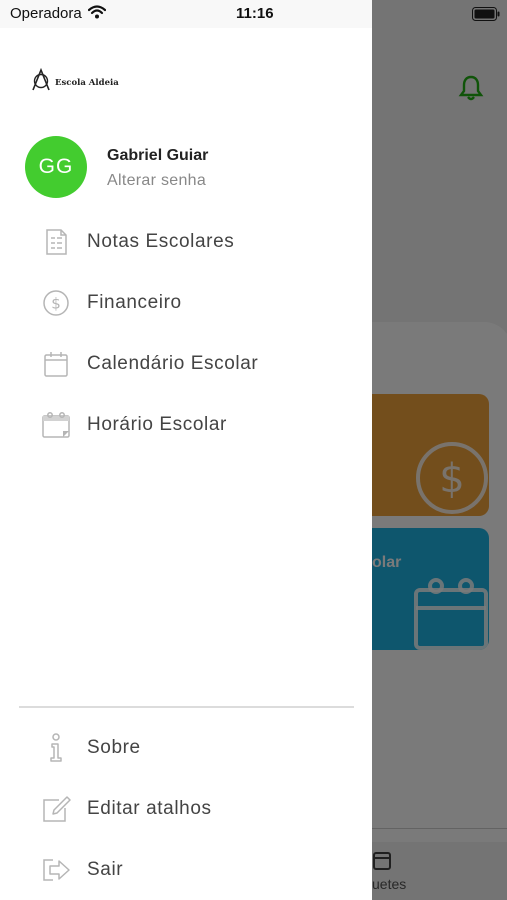 This screenshot has height=900, width=507. What do you see at coordinates (56, 870) in the screenshot?
I see `logout-icon` at bounding box center [56, 870].